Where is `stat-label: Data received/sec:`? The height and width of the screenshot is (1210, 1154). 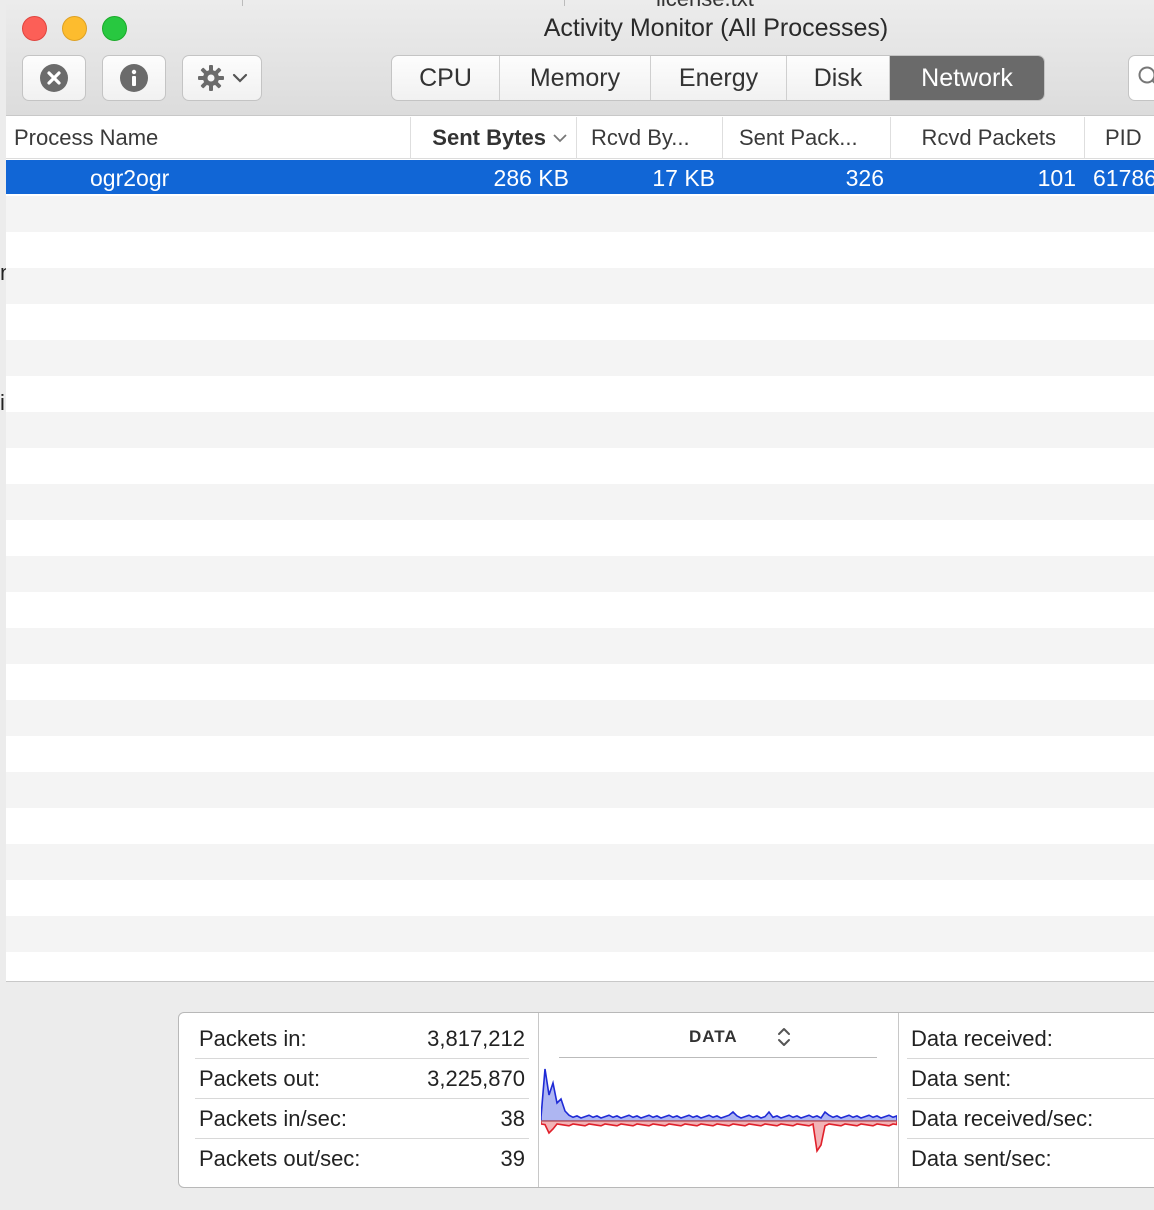 stat-label: Data received/sec: is located at coordinates (1002, 1118).